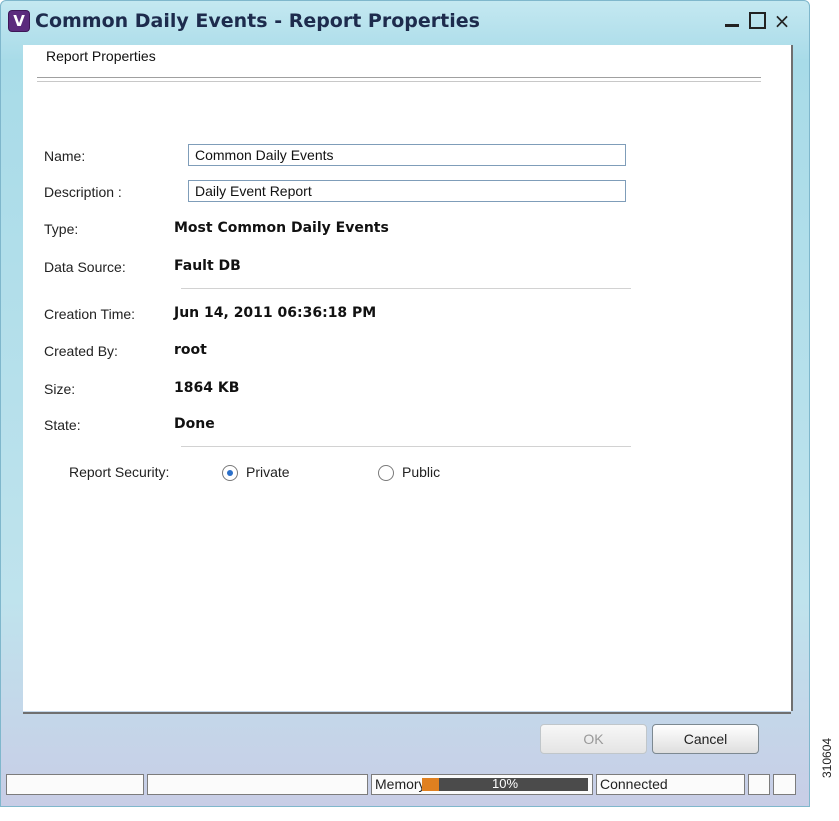  What do you see at coordinates (268, 472) in the screenshot?
I see `private-radio-label: Private` at bounding box center [268, 472].